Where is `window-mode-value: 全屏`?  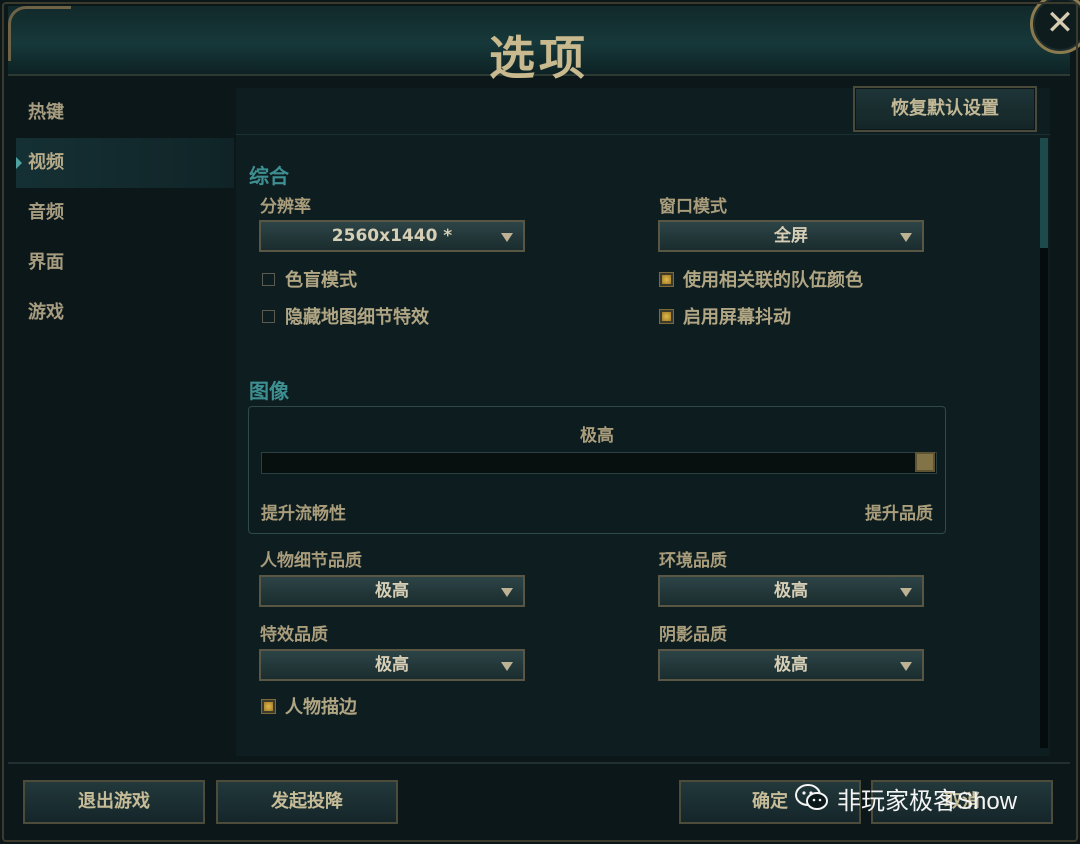 window-mode-value: 全屏 is located at coordinates (791, 236).